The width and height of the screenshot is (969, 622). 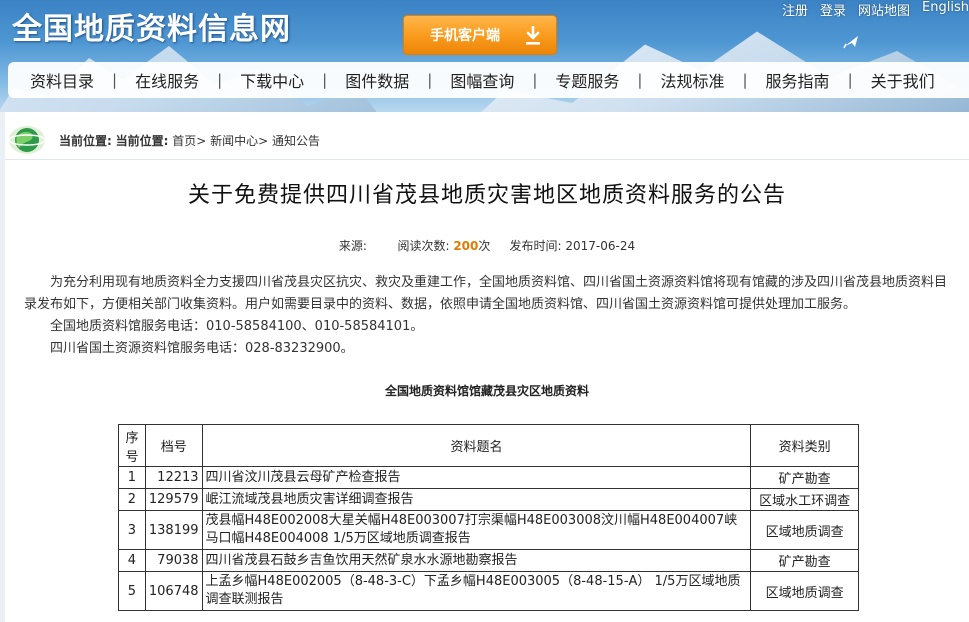 What do you see at coordinates (476, 560) in the screenshot?
I see `cell-title: 四川省茂县石鼓乡吉鱼饮用天然矿泉水水源地勘察报告` at bounding box center [476, 560].